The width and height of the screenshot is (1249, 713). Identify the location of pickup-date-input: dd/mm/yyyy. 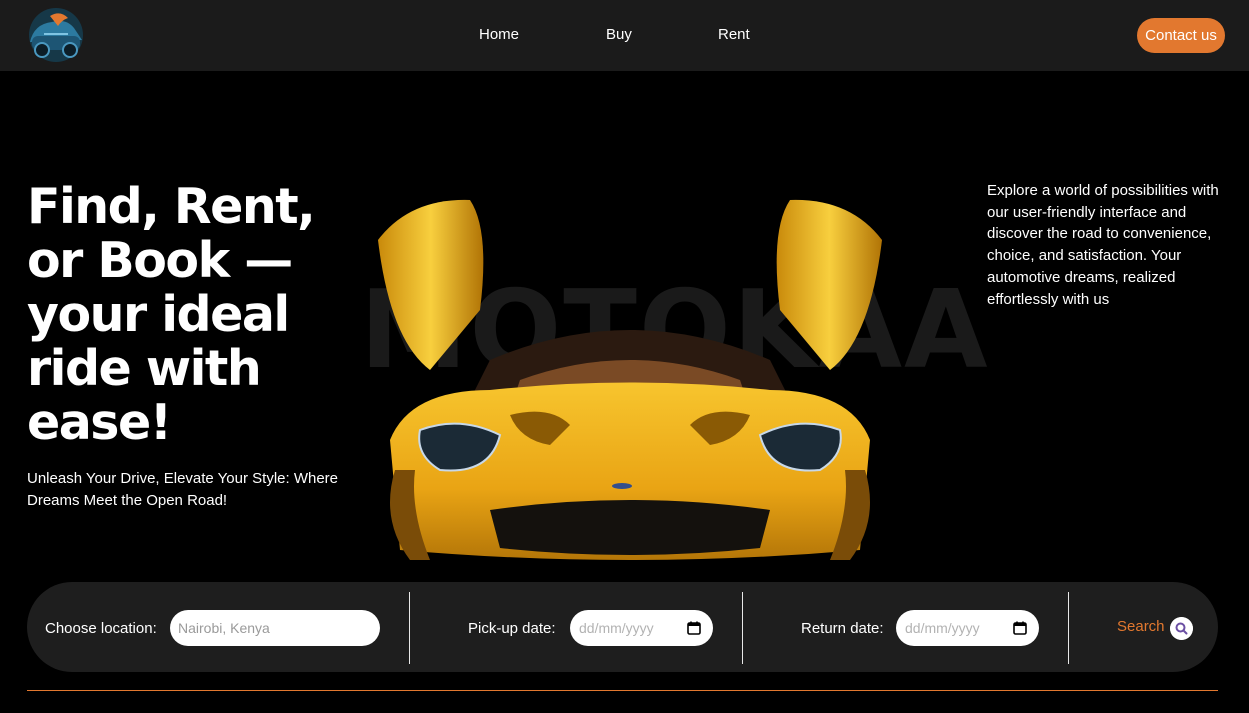
(641, 628).